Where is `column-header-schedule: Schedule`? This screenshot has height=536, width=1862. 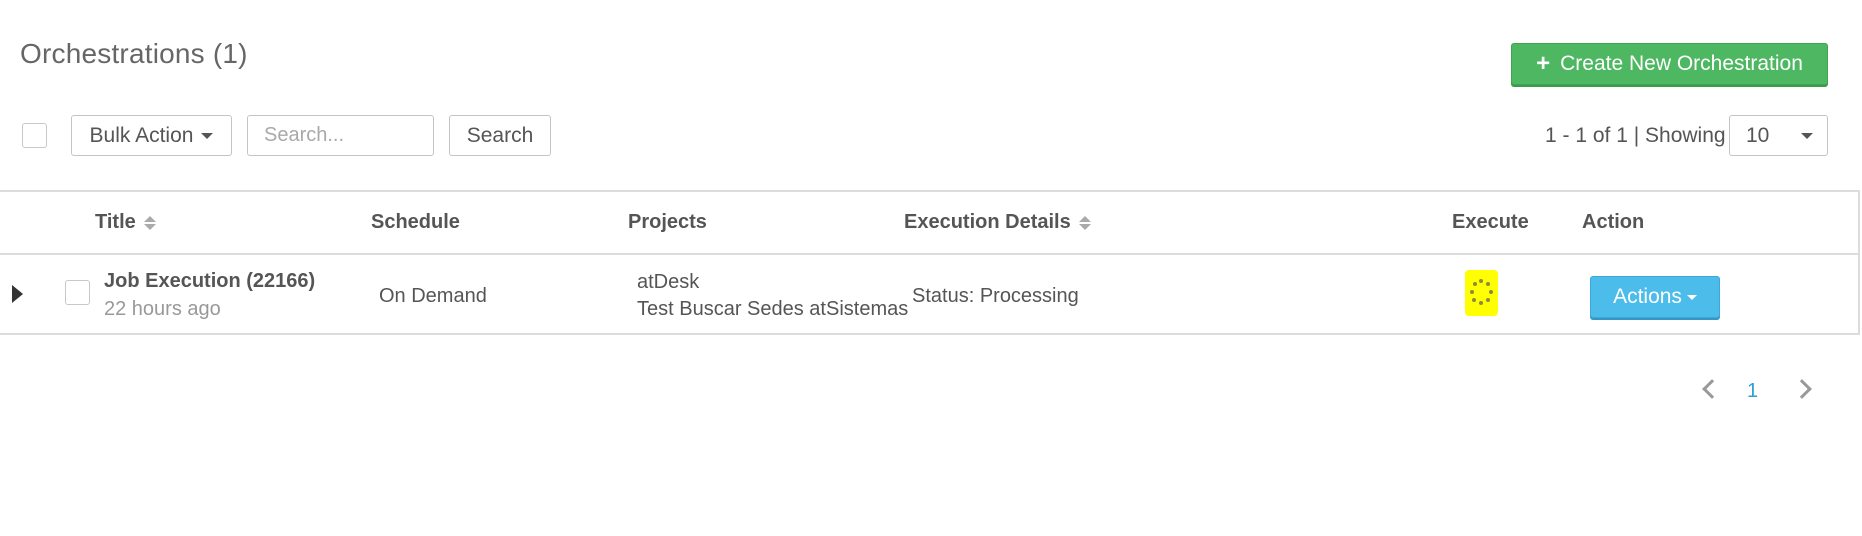 column-header-schedule: Schedule is located at coordinates (415, 222).